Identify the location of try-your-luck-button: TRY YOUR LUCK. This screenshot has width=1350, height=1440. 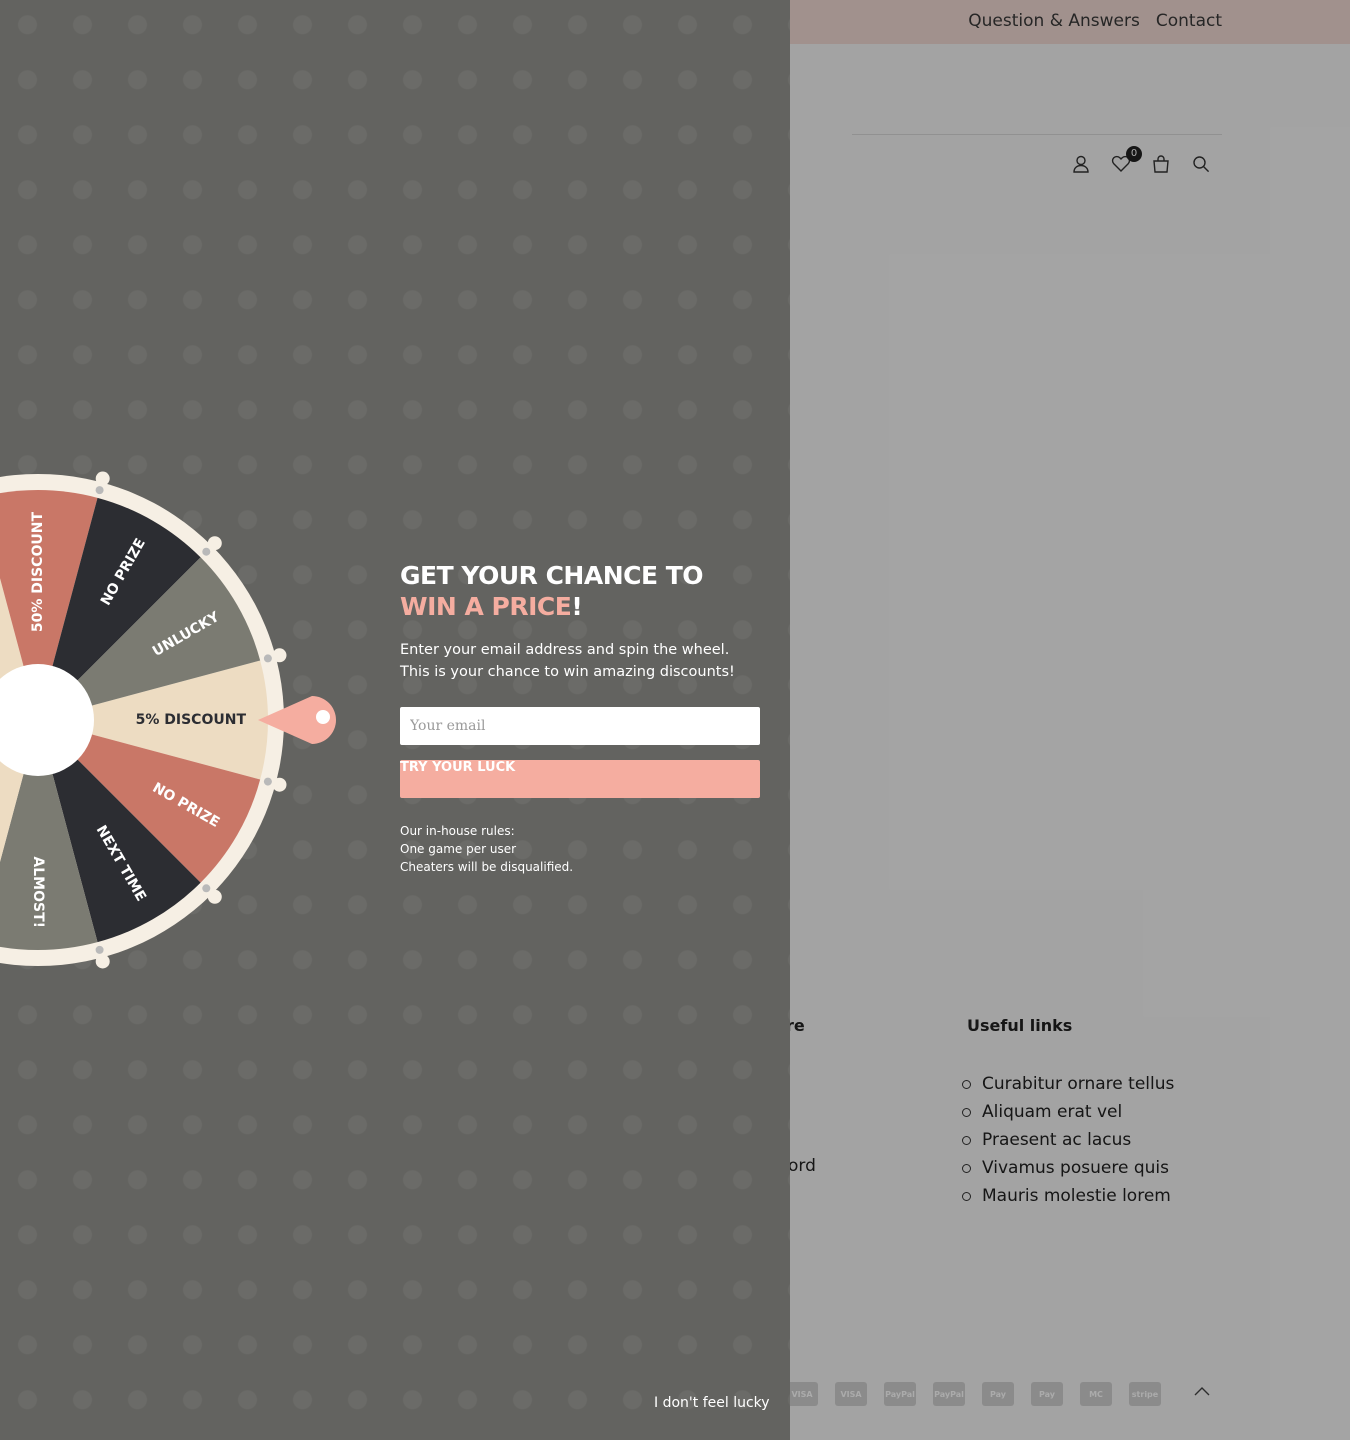
(580, 779).